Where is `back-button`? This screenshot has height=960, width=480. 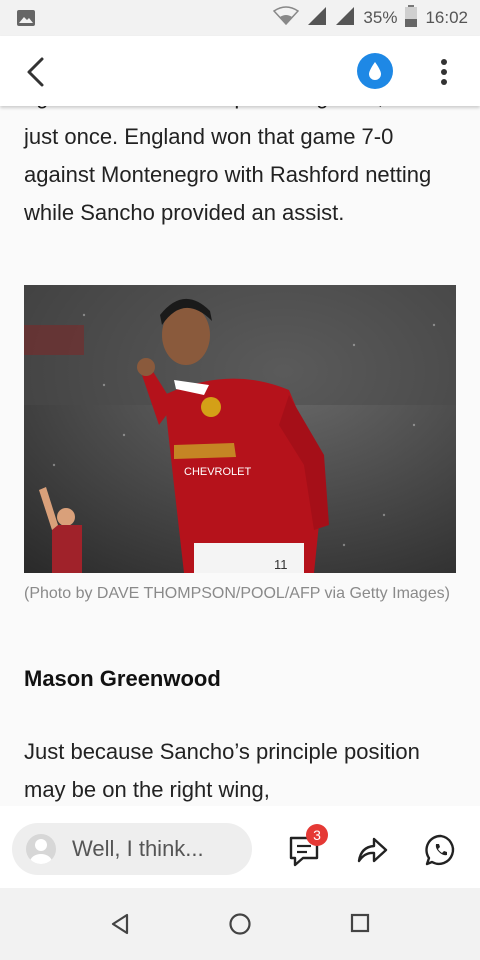
back-button is located at coordinates (36, 72).